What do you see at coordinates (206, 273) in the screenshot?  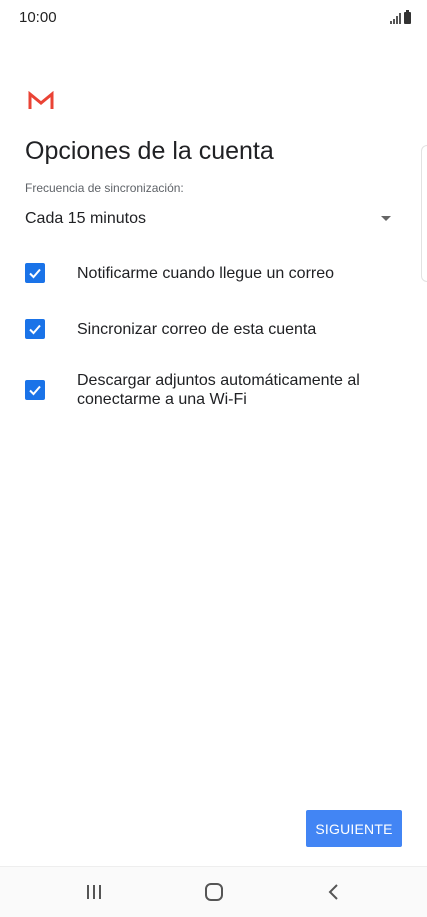 I see `notify-label: Notificarme cuando llegue un correo` at bounding box center [206, 273].